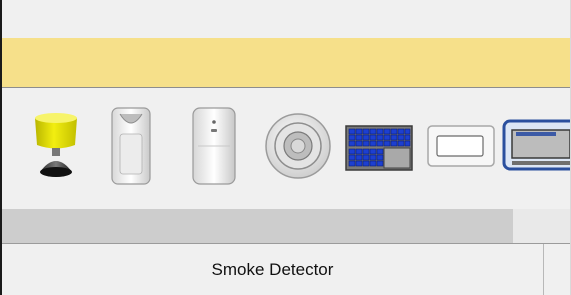 Image resolution: width=571 pixels, height=295 pixels. Describe the element at coordinates (298, 148) in the screenshot. I see `smoke-detector-icon` at that location.